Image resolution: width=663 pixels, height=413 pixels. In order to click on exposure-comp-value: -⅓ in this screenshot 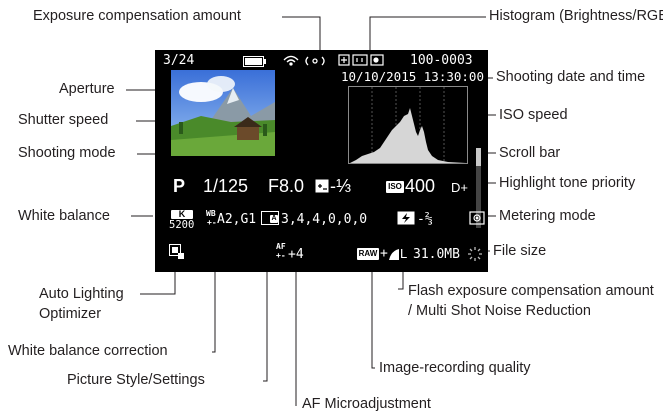, I will do `click(341, 186)`.